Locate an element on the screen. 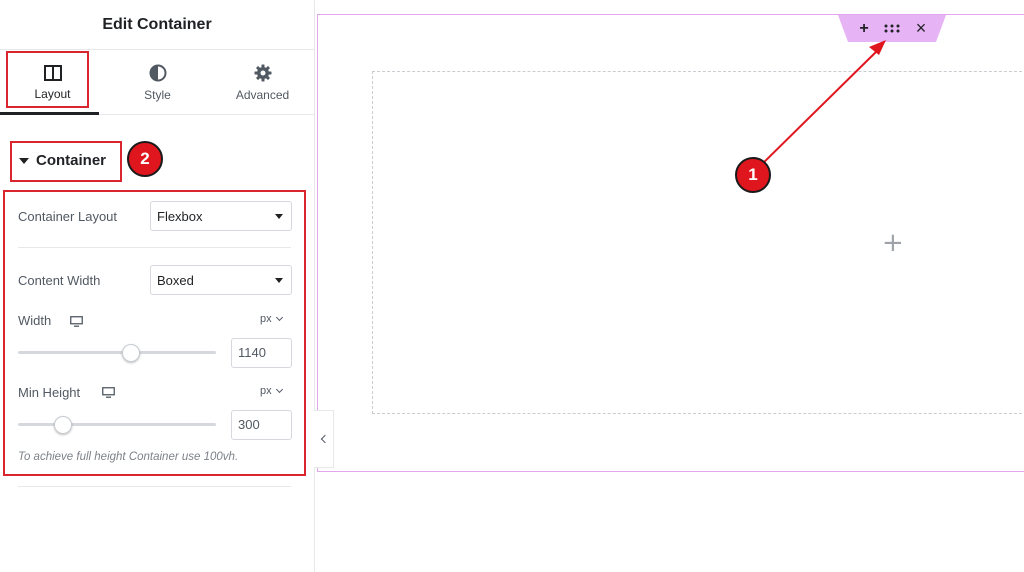  width-label: Width is located at coordinates (35, 320).